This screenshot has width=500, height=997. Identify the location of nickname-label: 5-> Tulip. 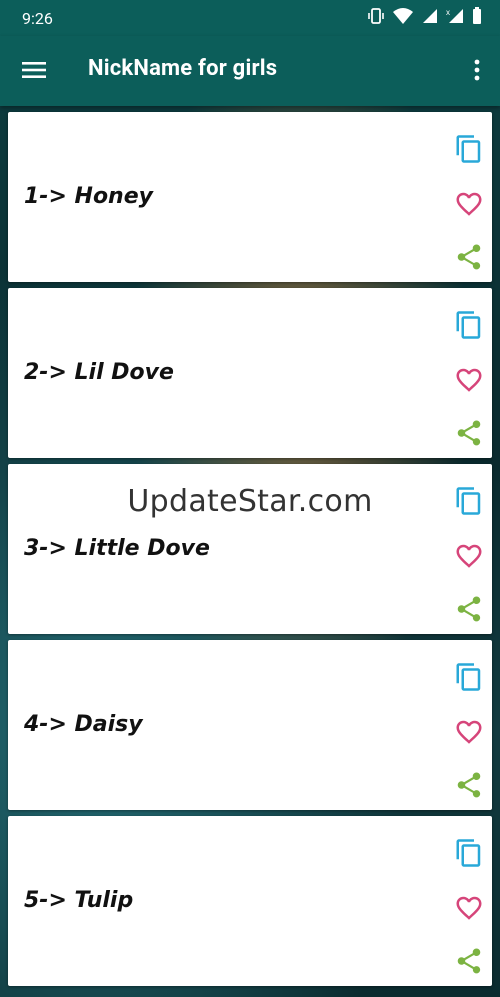
(79, 900).